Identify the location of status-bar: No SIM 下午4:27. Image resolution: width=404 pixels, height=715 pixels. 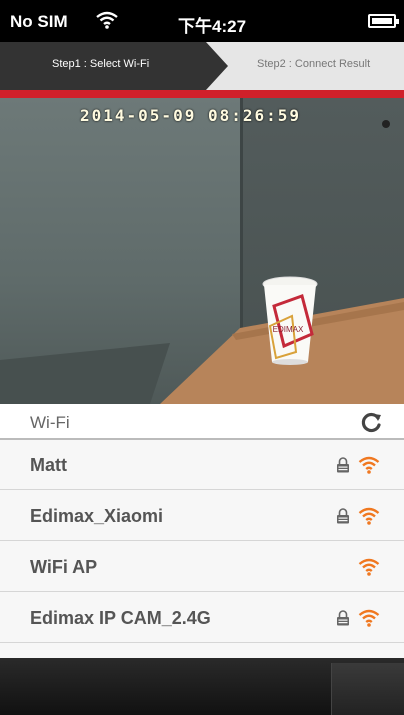
(202, 21).